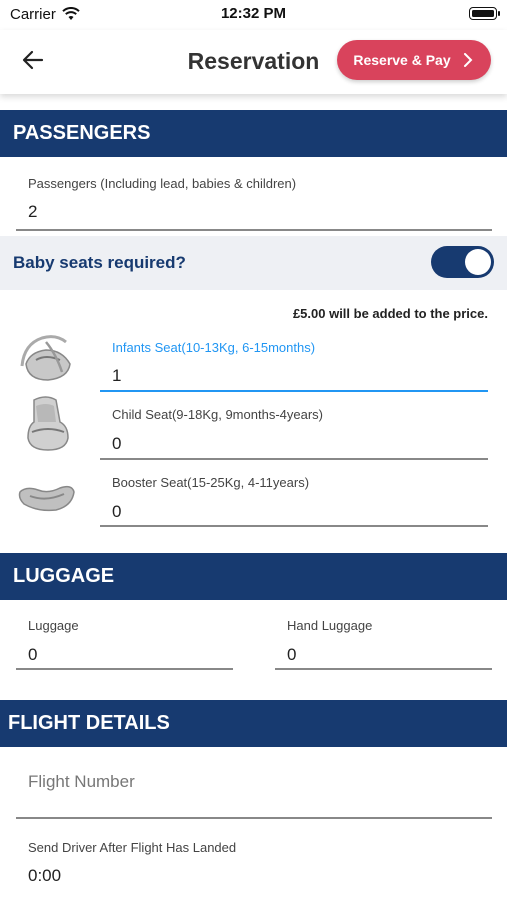 This screenshot has width=507, height=900. Describe the element at coordinates (116, 444) in the screenshot. I see `child-seat-input: 0` at that location.